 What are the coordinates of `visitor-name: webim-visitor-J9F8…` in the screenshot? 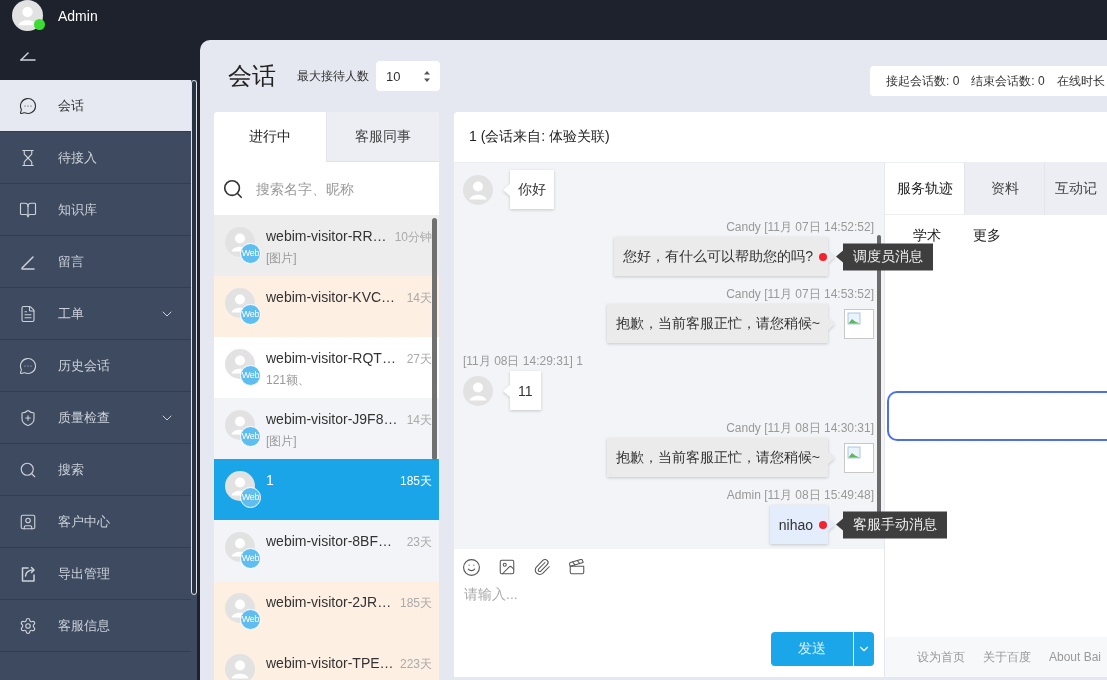 It's located at (332, 419).